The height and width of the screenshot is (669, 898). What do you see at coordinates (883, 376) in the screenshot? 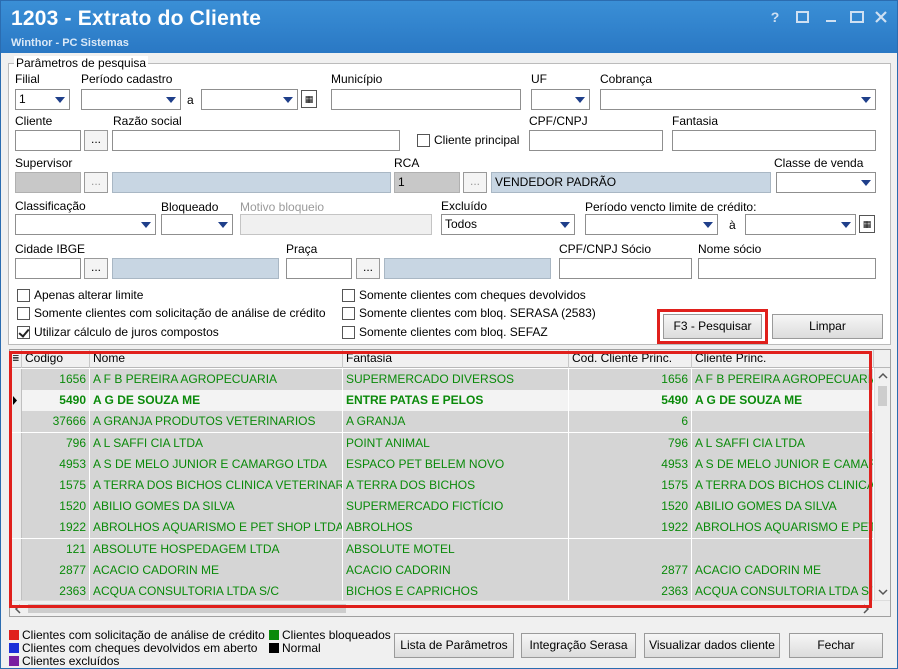
I see `scroll-up-icon` at bounding box center [883, 376].